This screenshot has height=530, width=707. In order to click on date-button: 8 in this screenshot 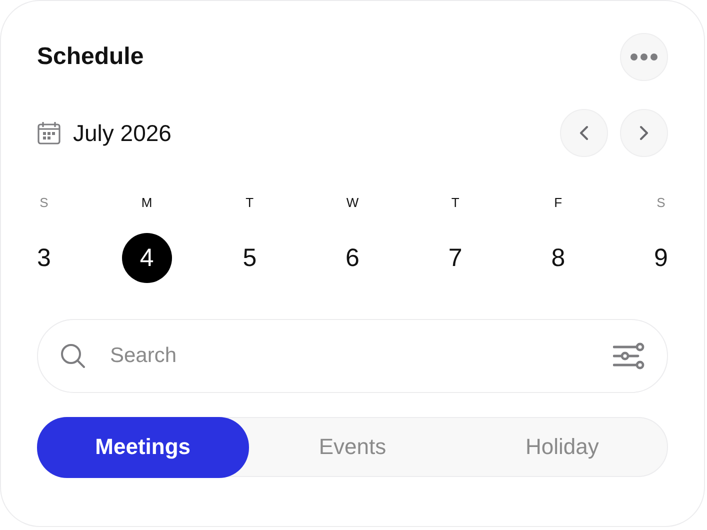, I will do `click(558, 258)`.